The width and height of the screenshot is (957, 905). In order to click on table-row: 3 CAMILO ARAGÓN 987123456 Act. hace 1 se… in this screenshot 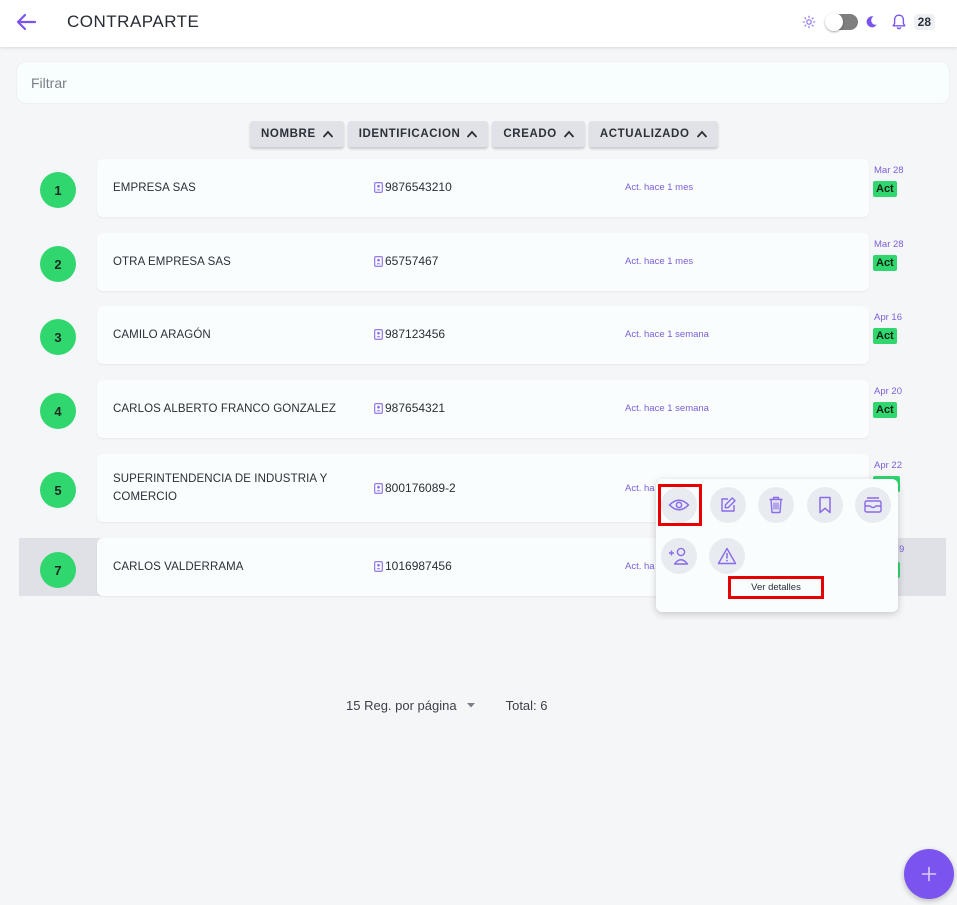, I will do `click(482, 335)`.